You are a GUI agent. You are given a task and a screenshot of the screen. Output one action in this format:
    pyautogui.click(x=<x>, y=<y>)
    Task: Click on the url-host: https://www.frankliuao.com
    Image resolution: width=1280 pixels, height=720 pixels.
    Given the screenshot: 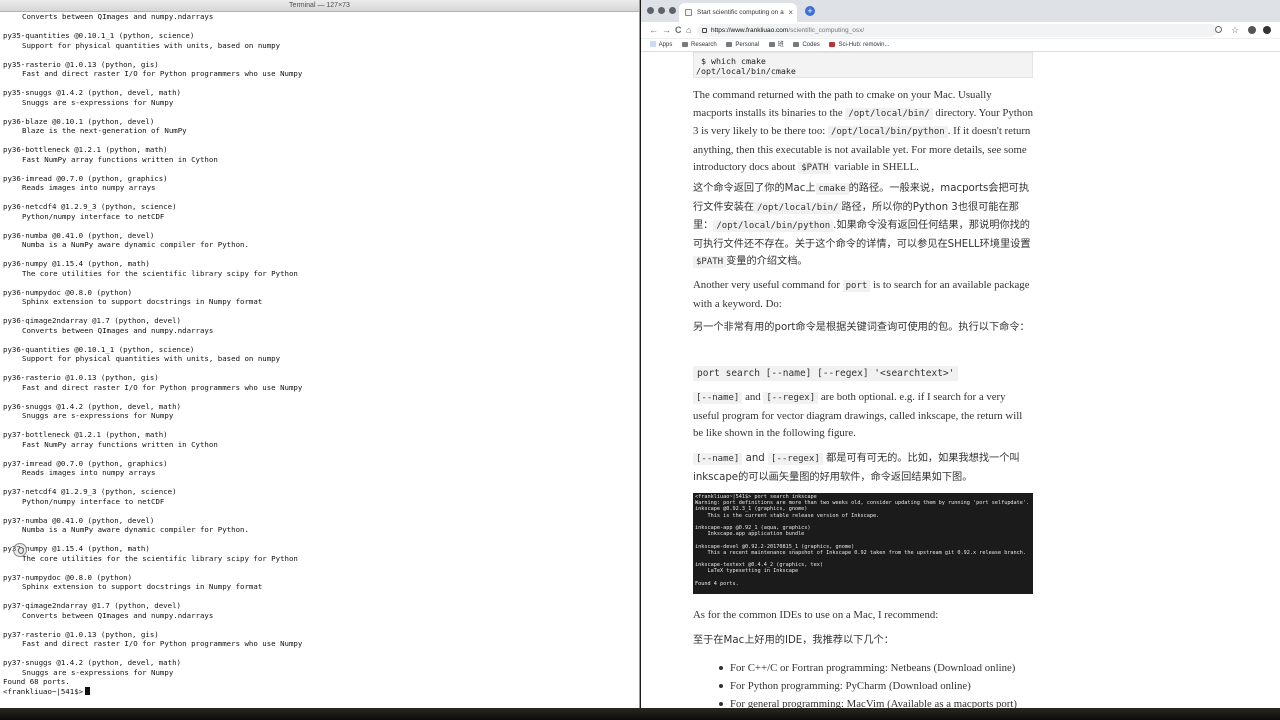 What is the action you would take?
    pyautogui.click(x=750, y=30)
    